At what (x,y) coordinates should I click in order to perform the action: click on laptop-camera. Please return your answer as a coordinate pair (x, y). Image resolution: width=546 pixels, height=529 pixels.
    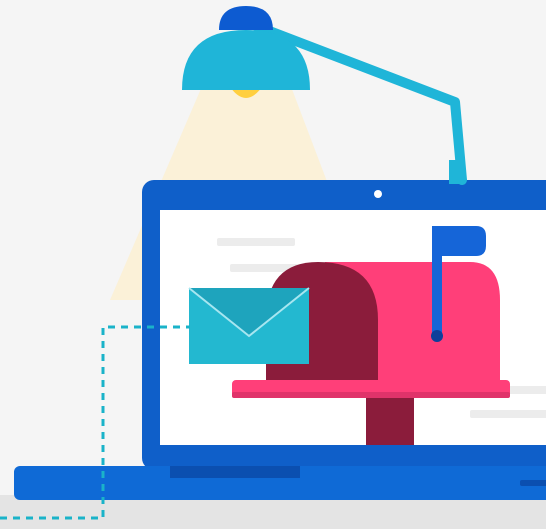
    Looking at the image, I should click on (378, 194).